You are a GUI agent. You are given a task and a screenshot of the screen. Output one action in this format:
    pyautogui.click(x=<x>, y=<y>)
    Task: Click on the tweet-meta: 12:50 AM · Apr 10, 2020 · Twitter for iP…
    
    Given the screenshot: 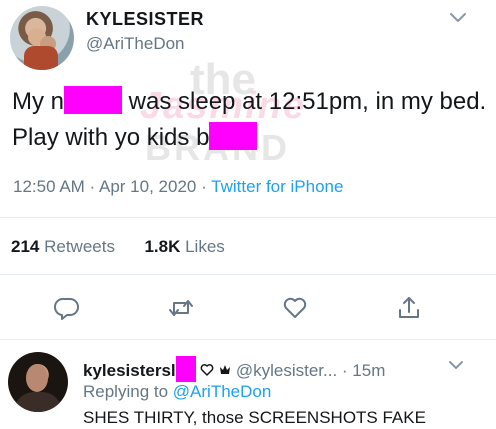 What is the action you would take?
    pyautogui.click(x=178, y=187)
    